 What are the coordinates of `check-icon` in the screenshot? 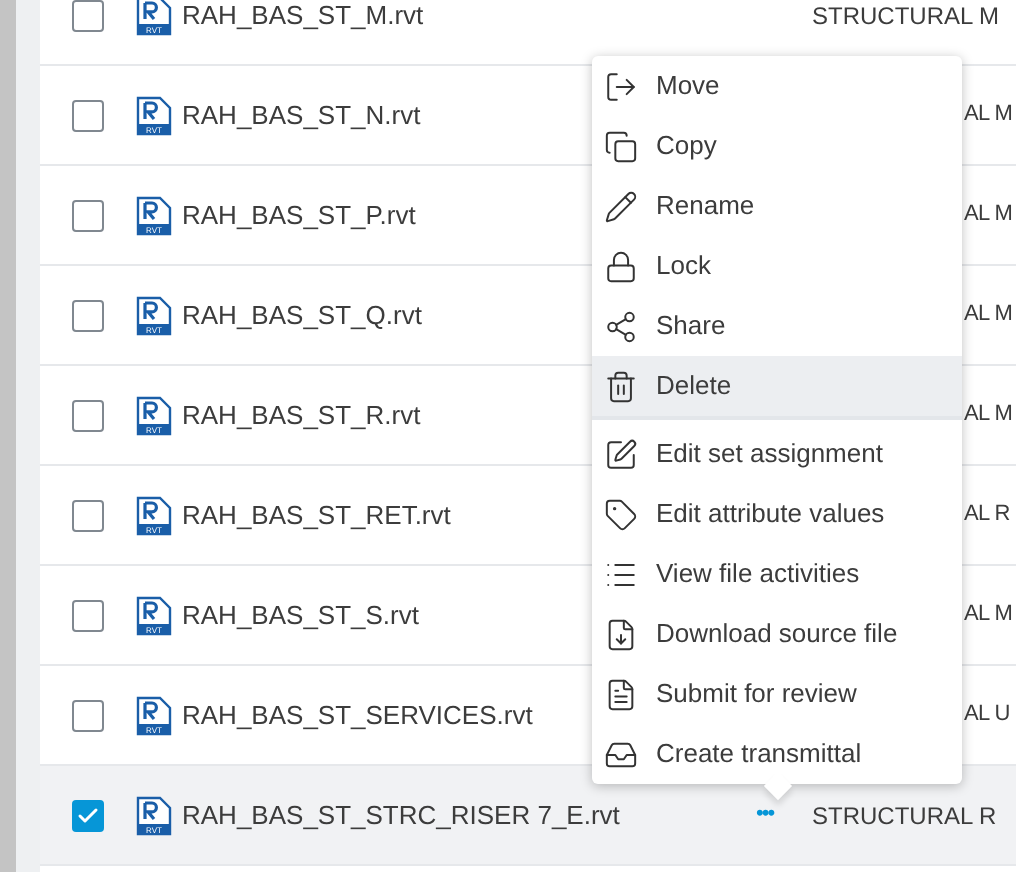 It's located at (88, 815).